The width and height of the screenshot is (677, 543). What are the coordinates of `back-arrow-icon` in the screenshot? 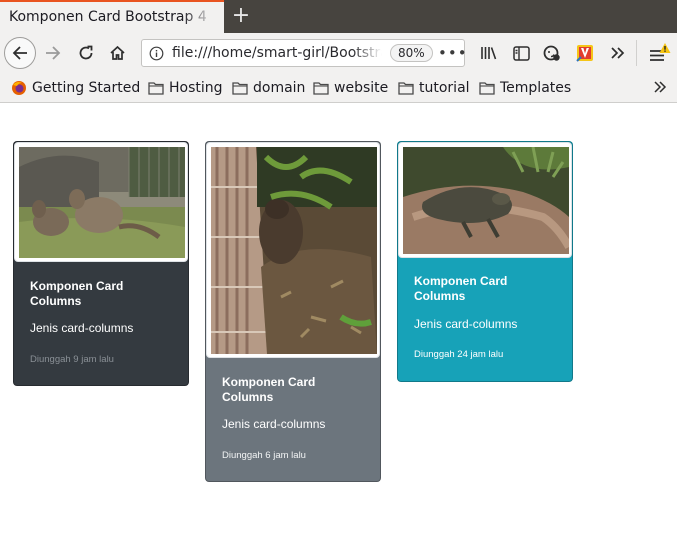 It's located at (19, 53).